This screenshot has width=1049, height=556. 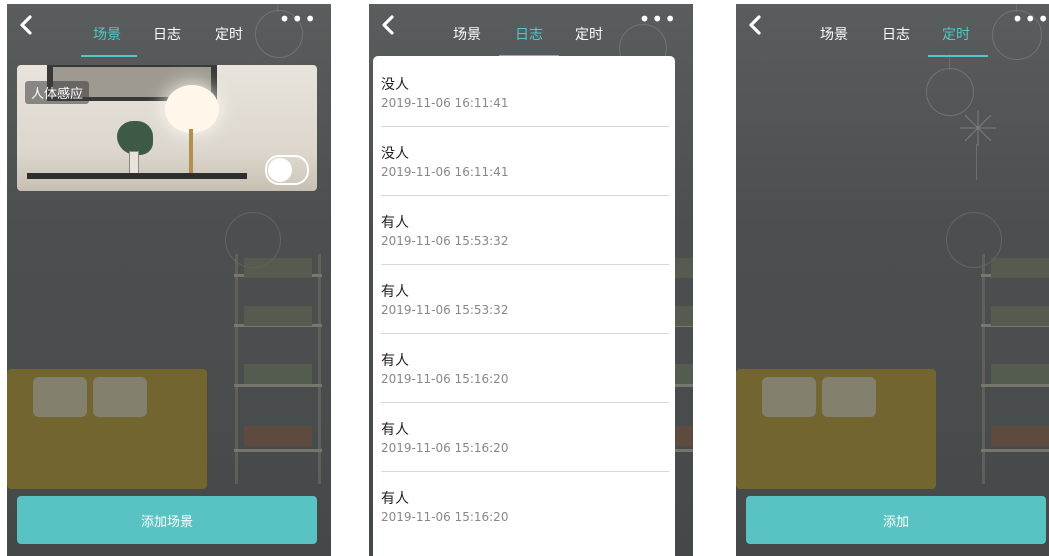 What do you see at coordinates (280, 170) in the screenshot?
I see `toggle-knob` at bounding box center [280, 170].